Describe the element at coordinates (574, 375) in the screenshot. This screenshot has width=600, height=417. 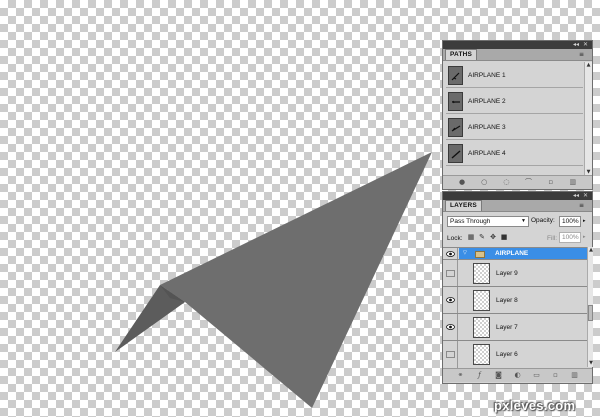
I see `delete-layer-icon: ▥` at that location.